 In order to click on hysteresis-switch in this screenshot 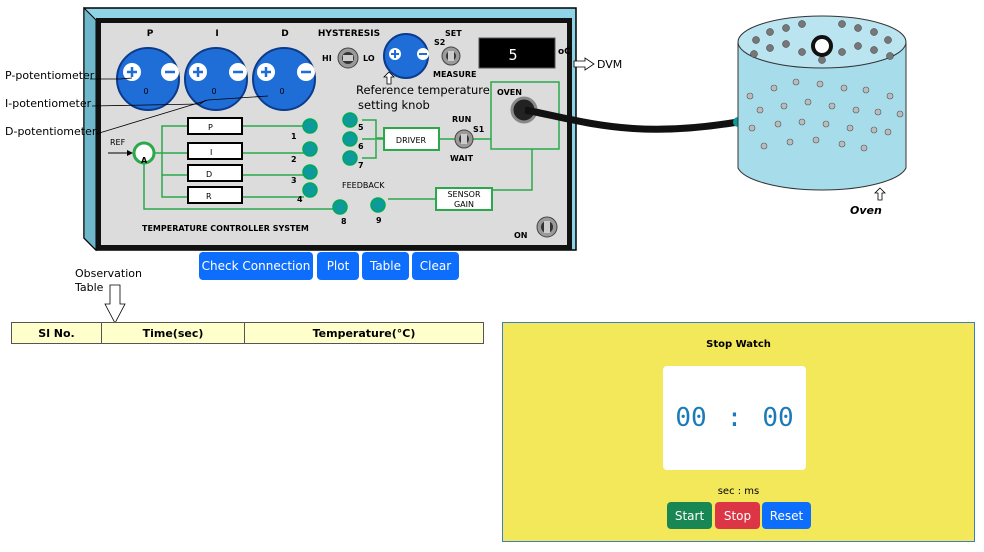, I will do `click(348, 58)`.